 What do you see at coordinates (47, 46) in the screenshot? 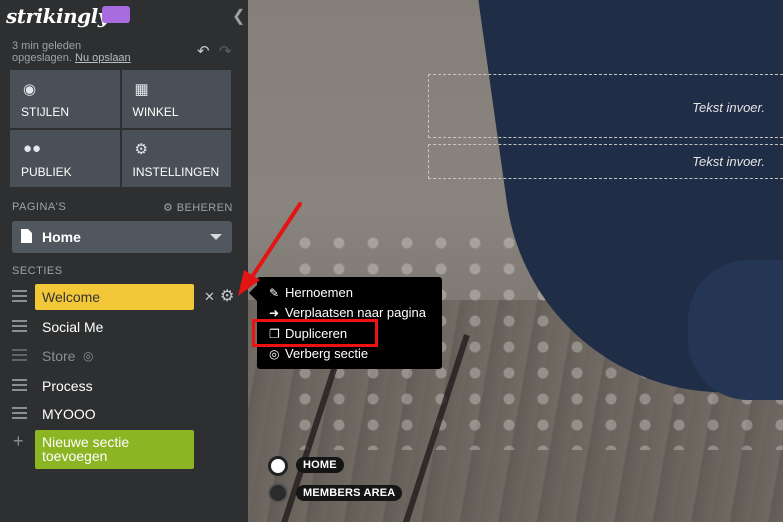
I see `save-status-time: 3 min geleden` at bounding box center [47, 46].